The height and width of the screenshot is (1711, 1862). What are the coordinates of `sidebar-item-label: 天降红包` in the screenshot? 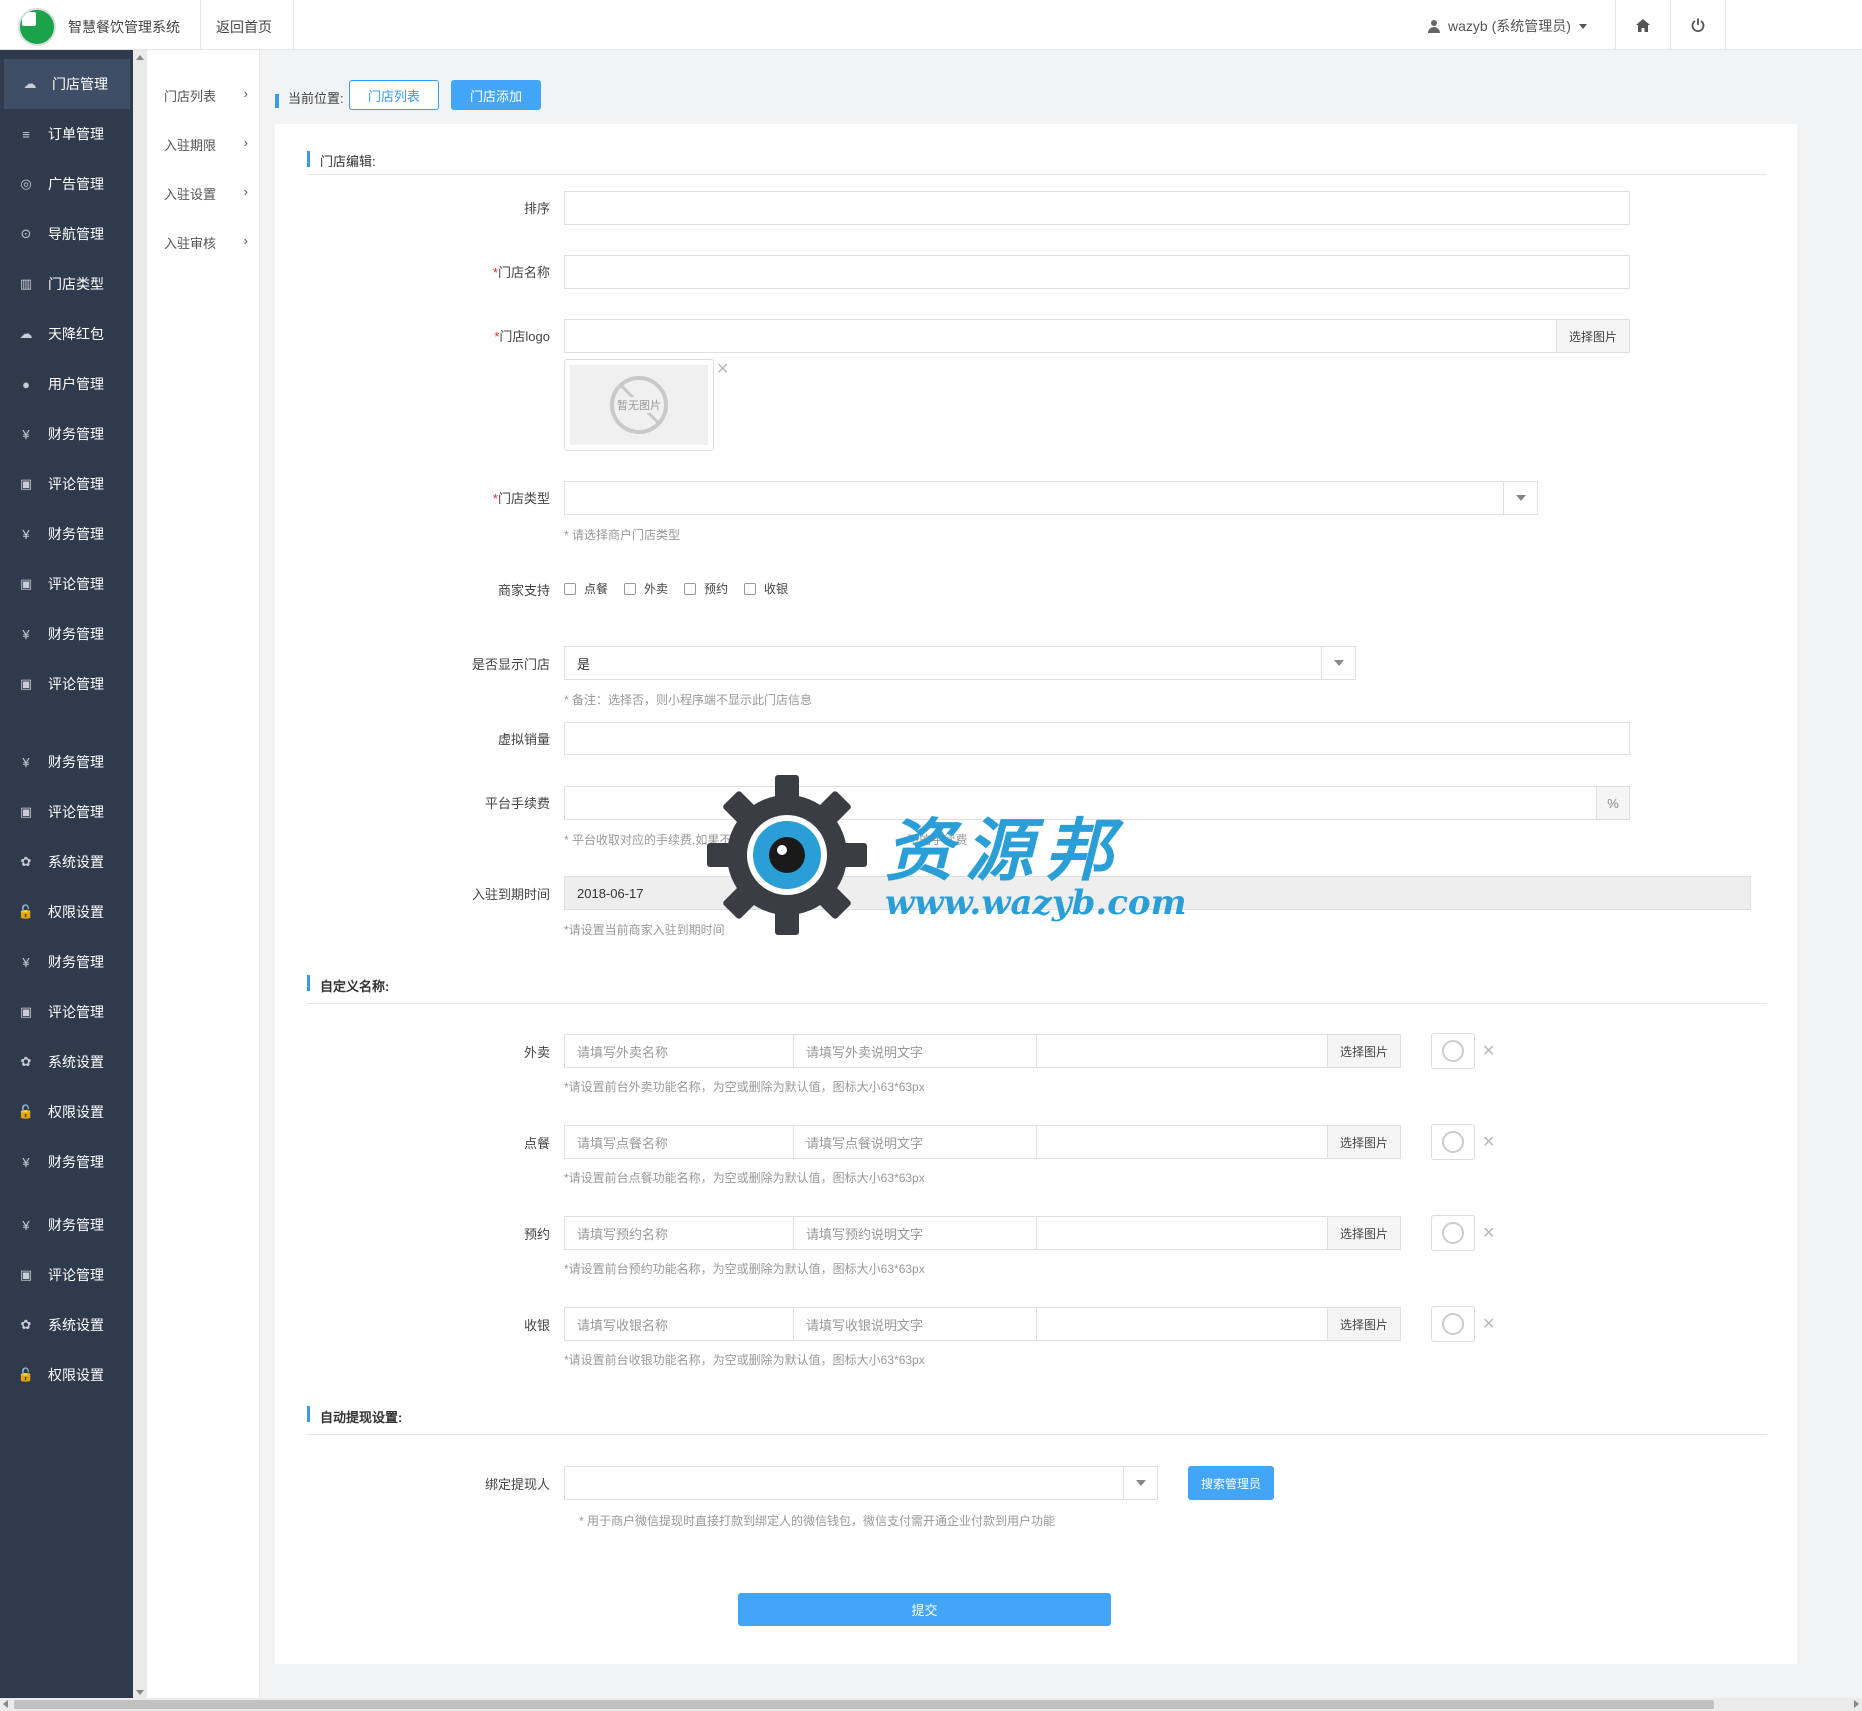 It's located at (76, 334).